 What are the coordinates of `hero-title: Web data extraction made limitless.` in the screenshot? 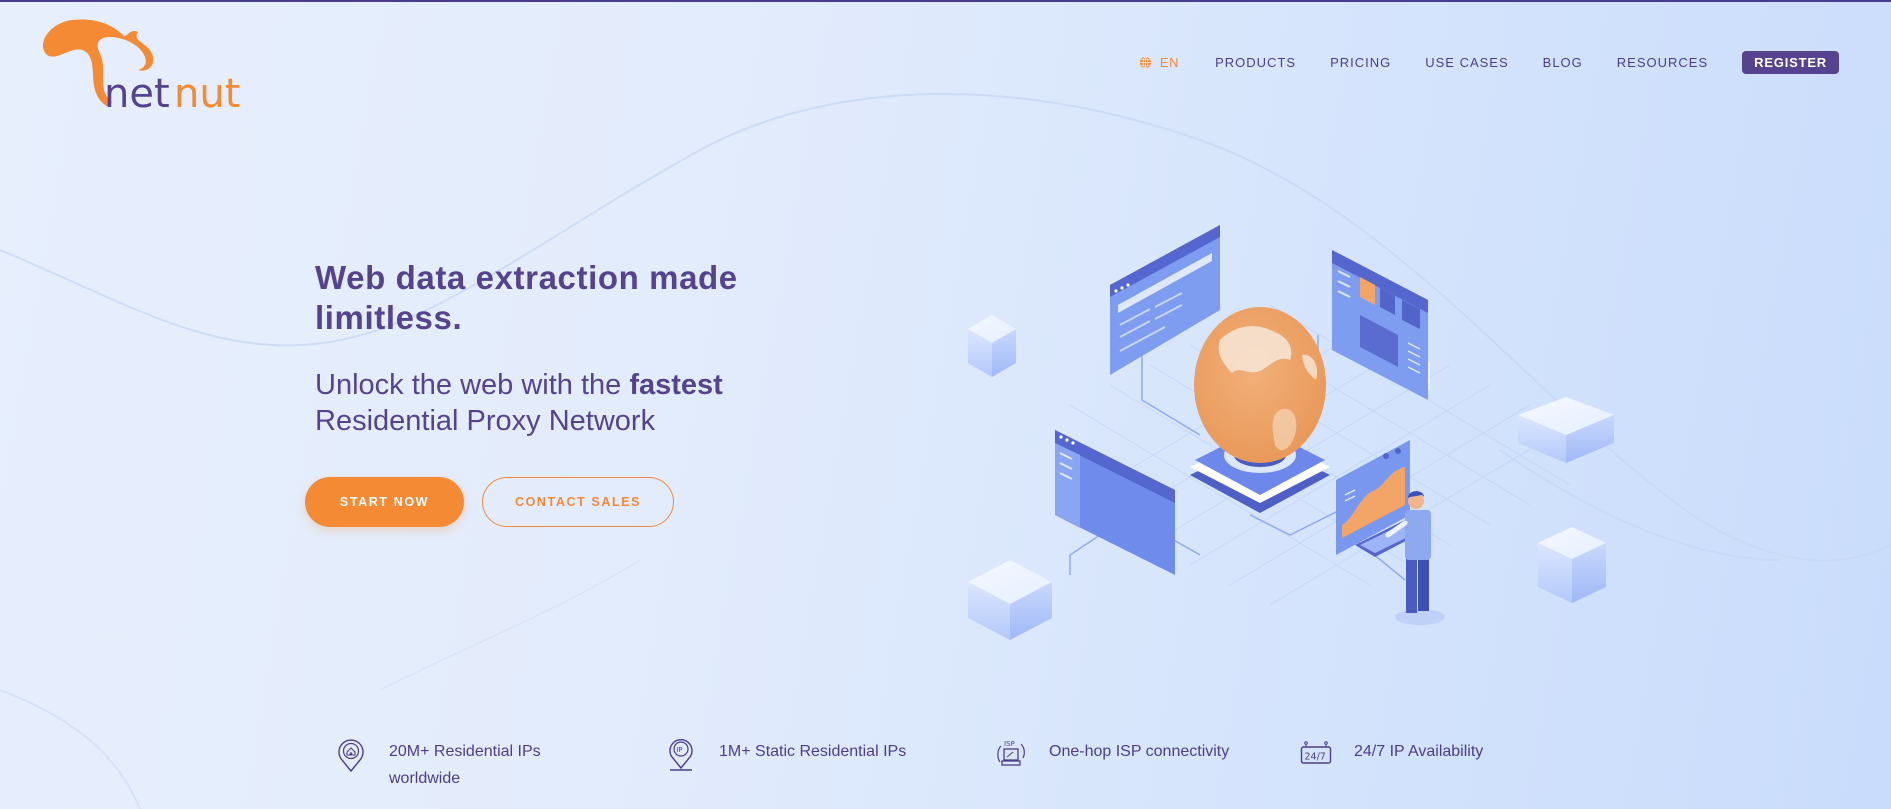 It's located at (526, 297).